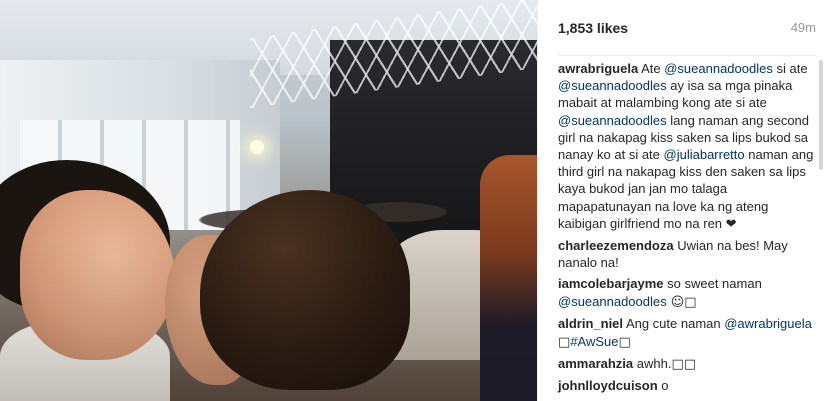 The width and height of the screenshot is (826, 401). What do you see at coordinates (714, 284) in the screenshot?
I see `comment-text: so sweet naman` at bounding box center [714, 284].